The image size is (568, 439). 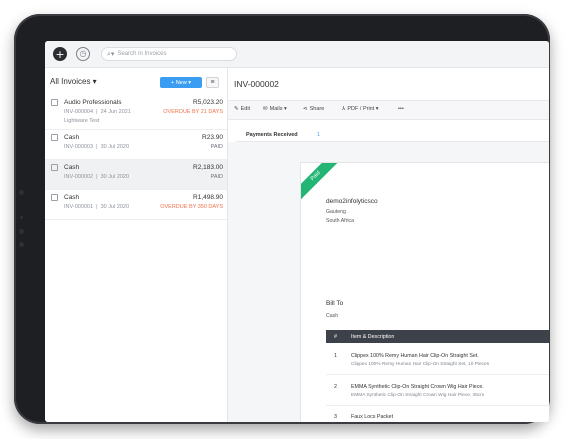 What do you see at coordinates (335, 417) in the screenshot?
I see `row-number: 3` at bounding box center [335, 417].